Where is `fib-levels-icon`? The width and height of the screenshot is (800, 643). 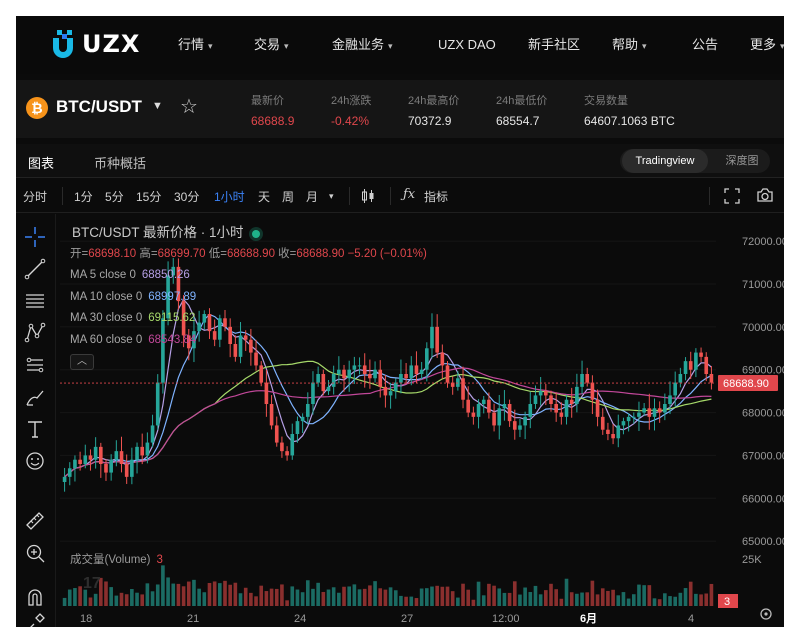 fib-levels-icon is located at coordinates (35, 301).